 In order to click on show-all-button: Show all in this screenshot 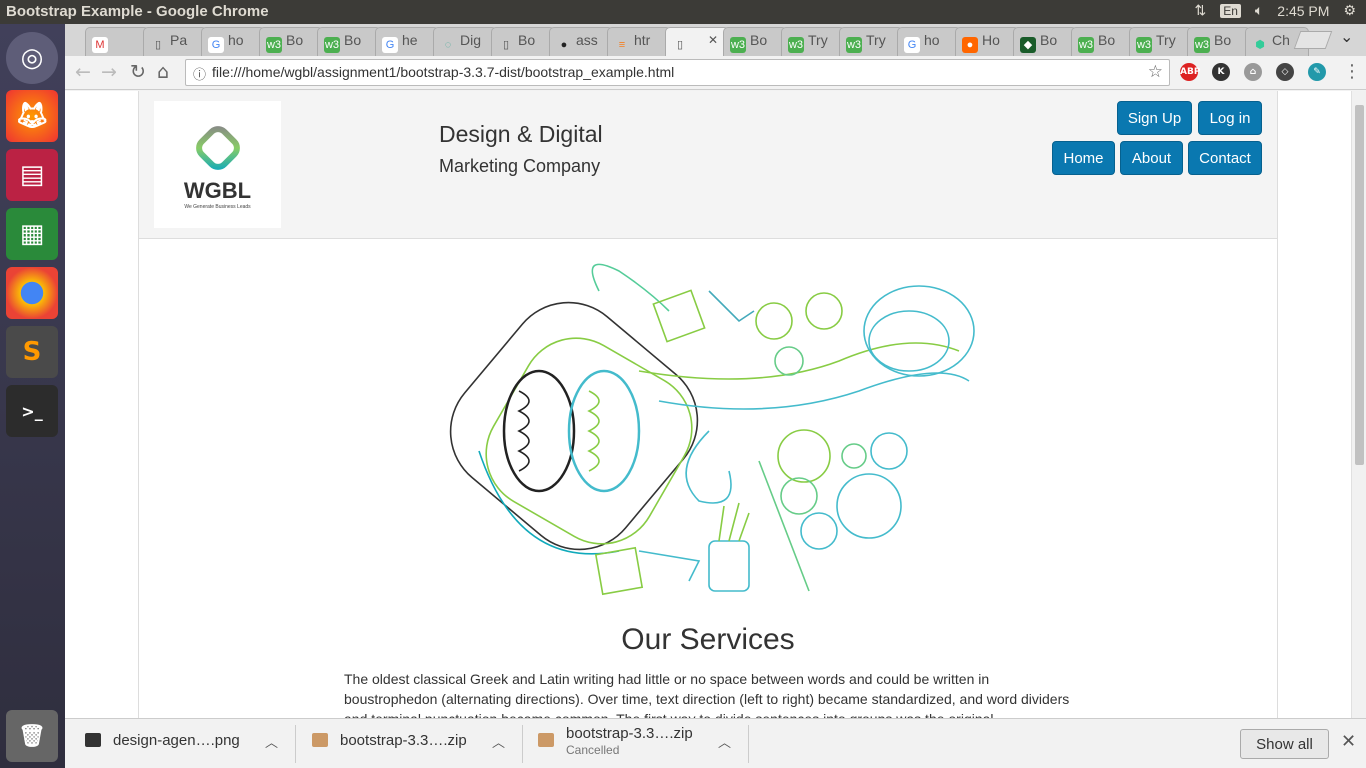, I will do `click(1284, 744)`.